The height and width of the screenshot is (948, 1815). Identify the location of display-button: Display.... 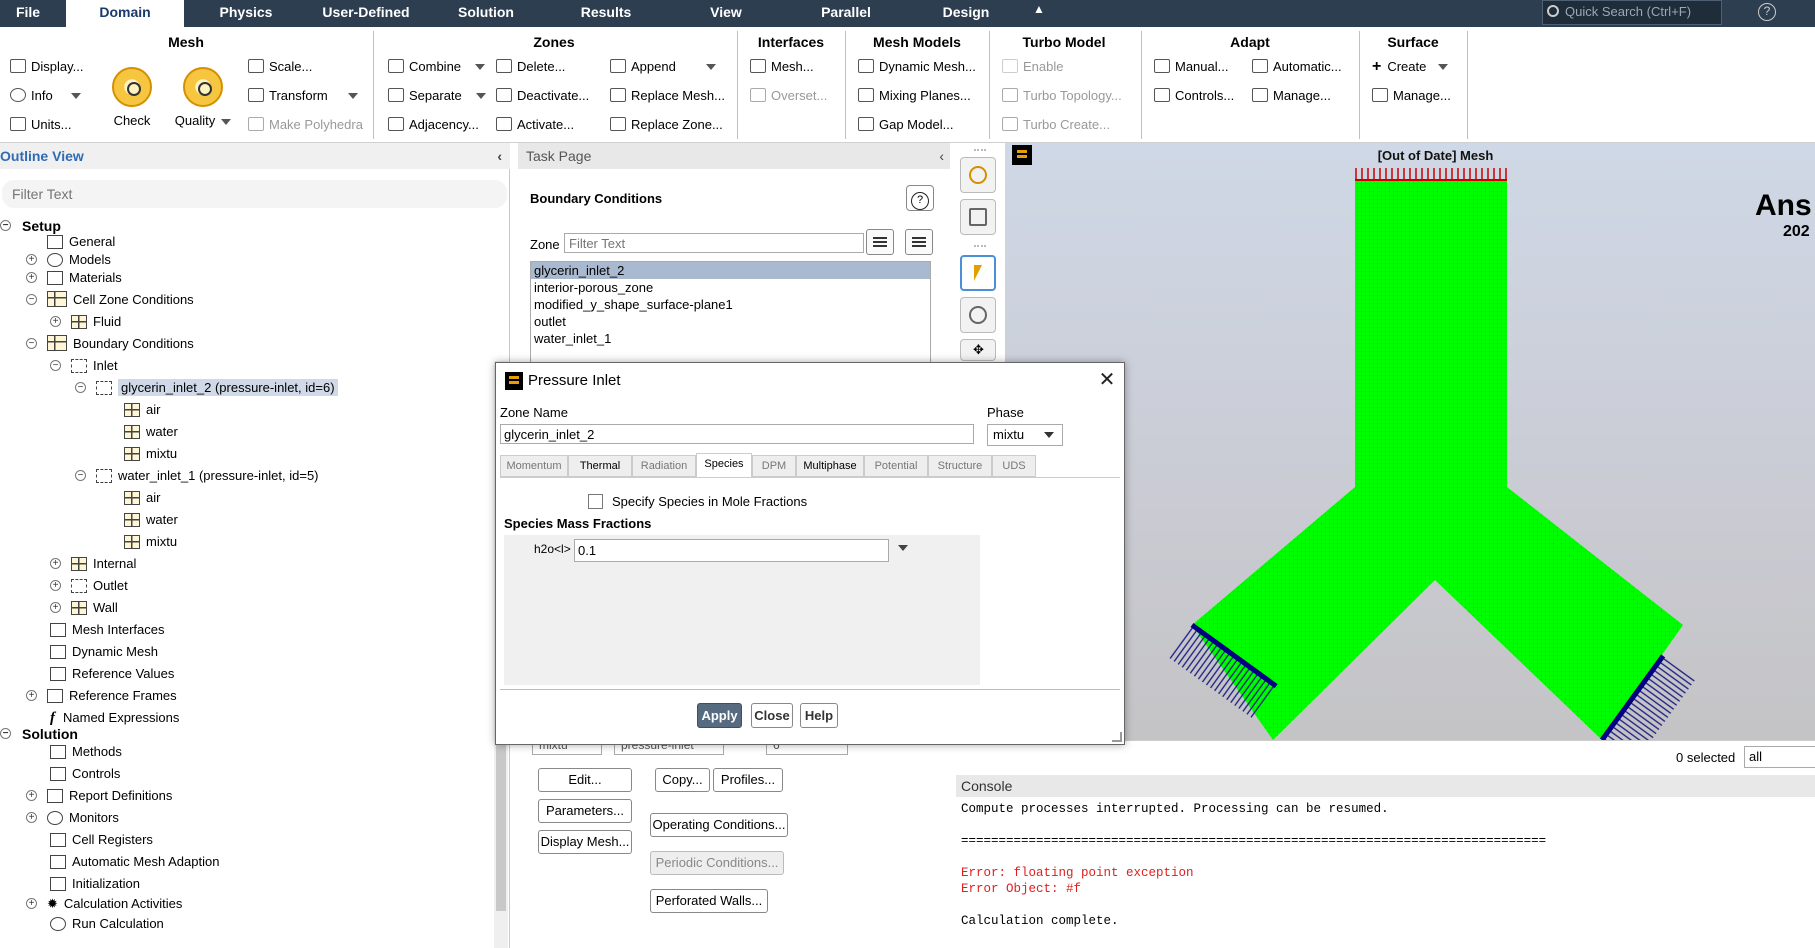
(47, 67).